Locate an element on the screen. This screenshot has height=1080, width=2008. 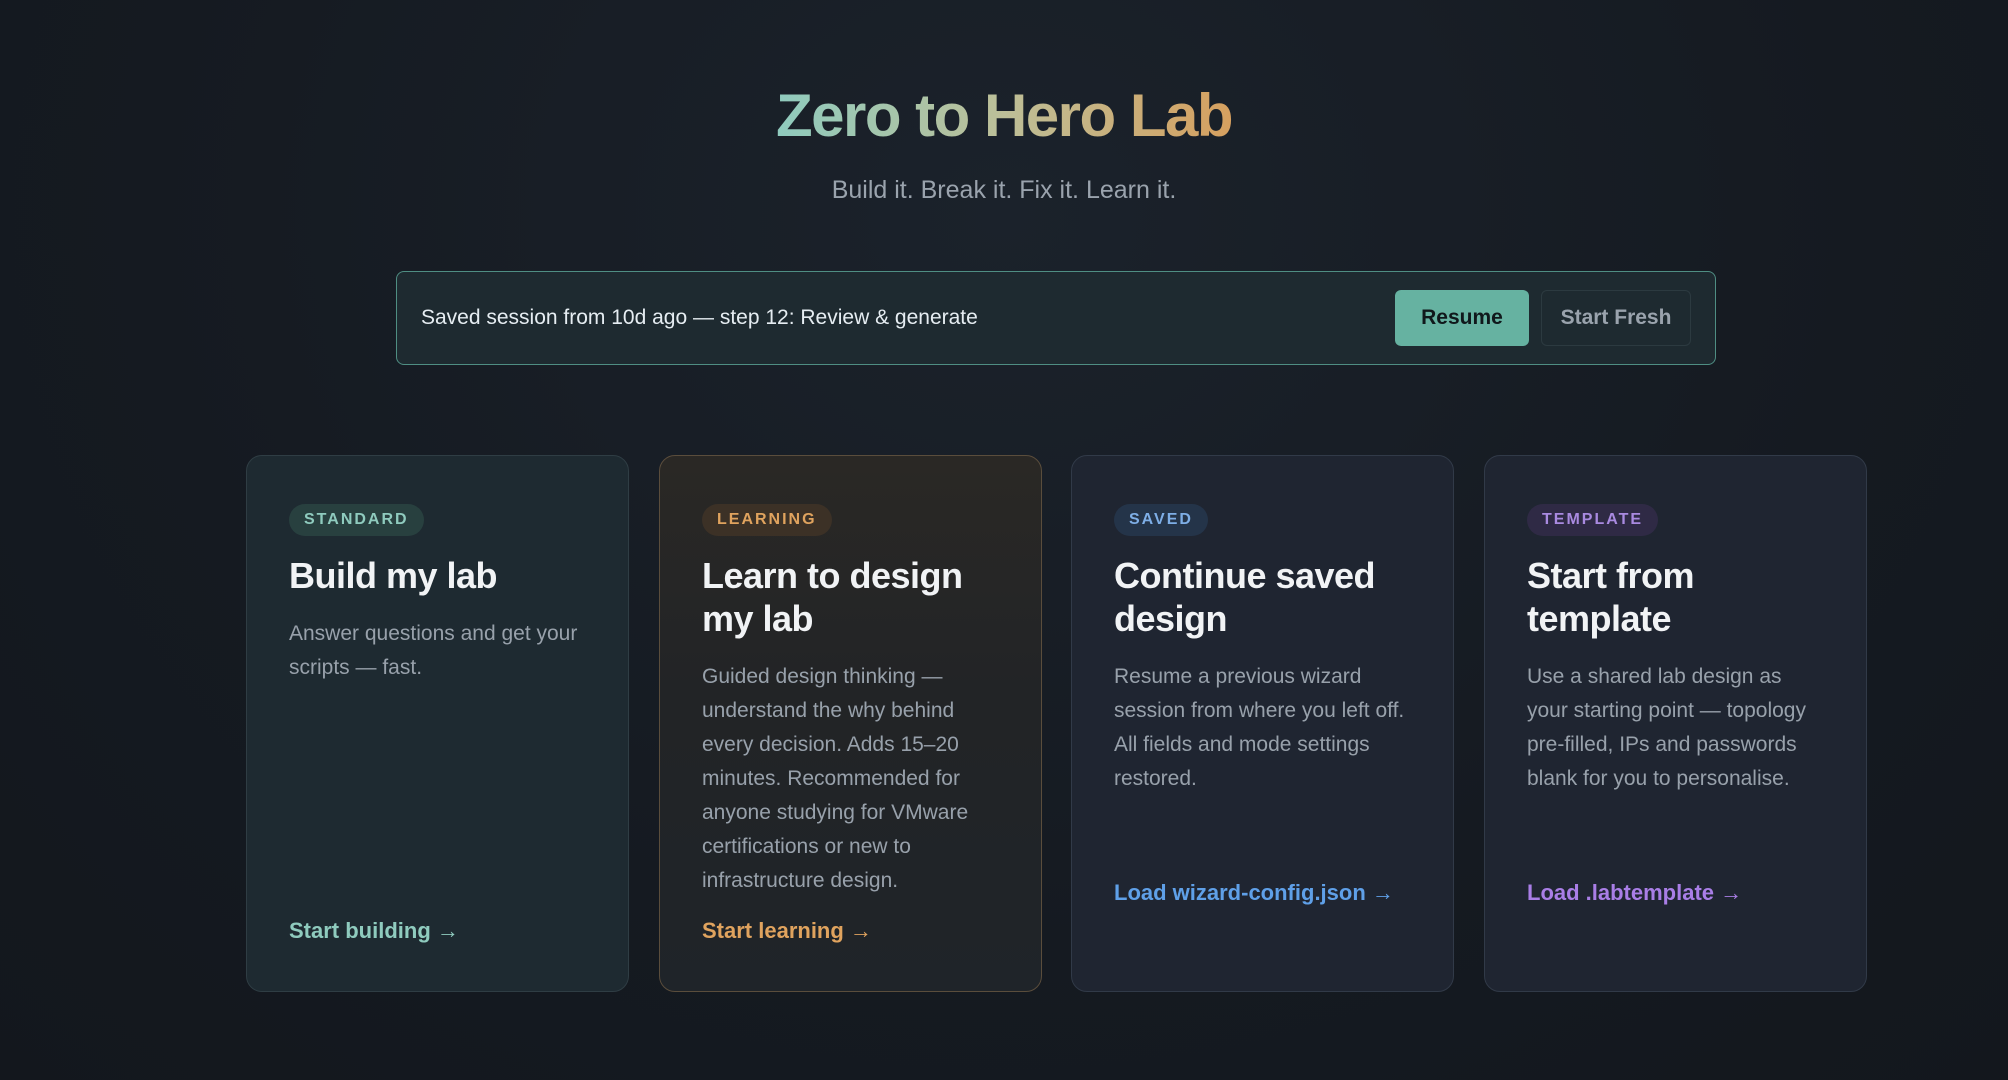
page-header: Zero to Hero Lab is located at coordinates (1004, 116).